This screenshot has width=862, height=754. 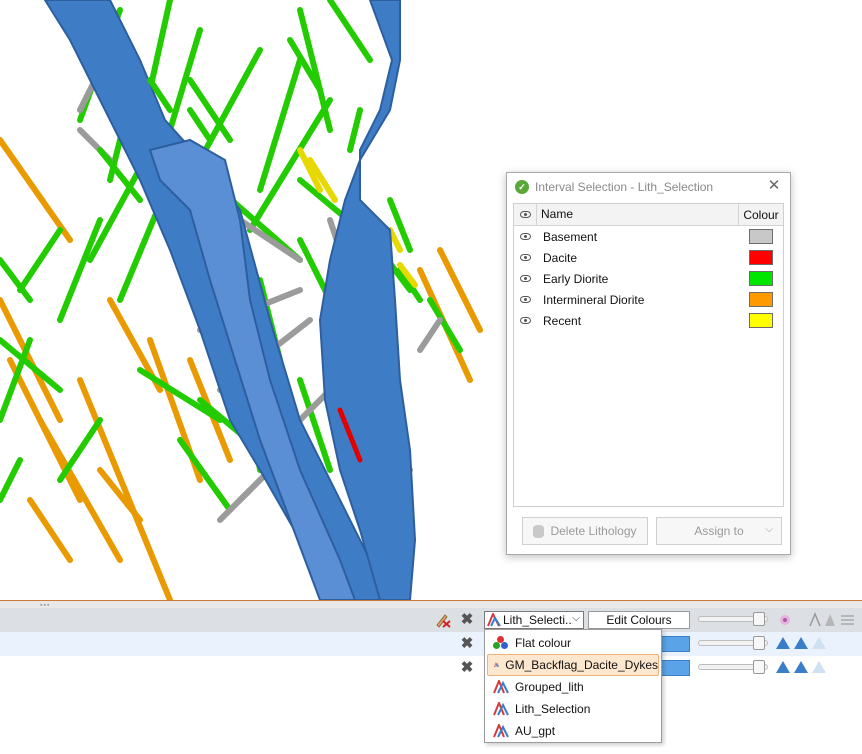 What do you see at coordinates (581, 665) in the screenshot?
I see `dropdown-option-label: GM_Backflag_Dacite_Dykes` at bounding box center [581, 665].